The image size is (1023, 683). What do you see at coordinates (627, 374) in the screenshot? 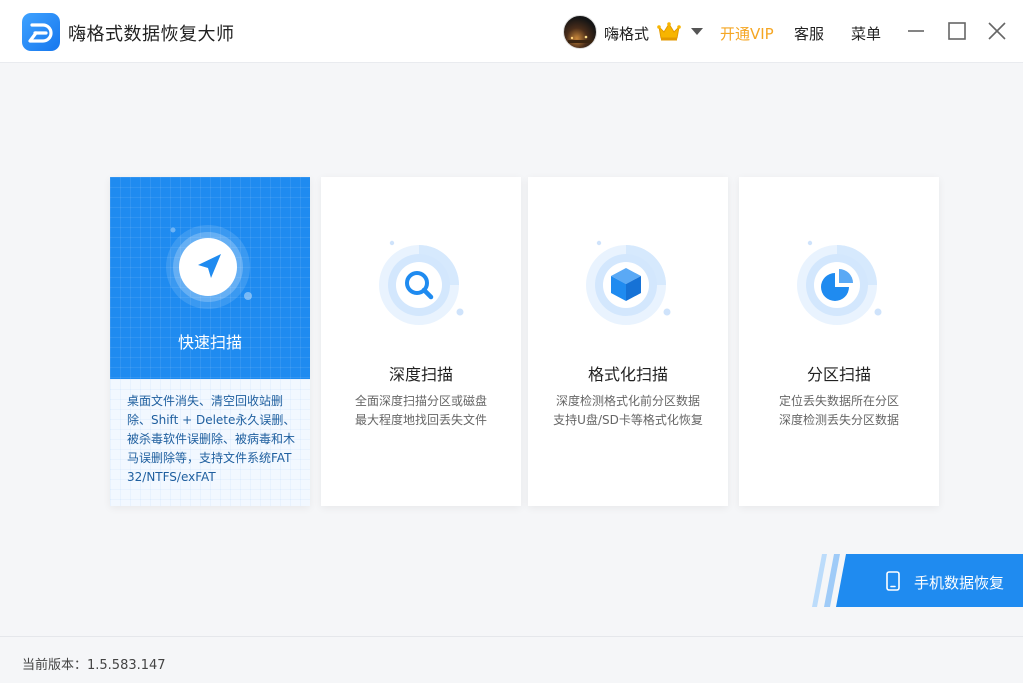
I see `format-scan-title: 格式化扫描` at bounding box center [627, 374].